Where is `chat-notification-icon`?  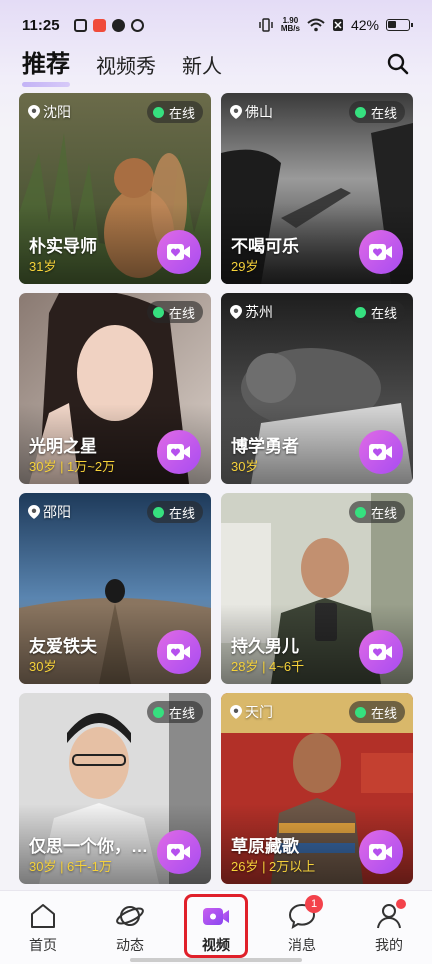
chat-notification-icon is located at coordinates (118, 25).